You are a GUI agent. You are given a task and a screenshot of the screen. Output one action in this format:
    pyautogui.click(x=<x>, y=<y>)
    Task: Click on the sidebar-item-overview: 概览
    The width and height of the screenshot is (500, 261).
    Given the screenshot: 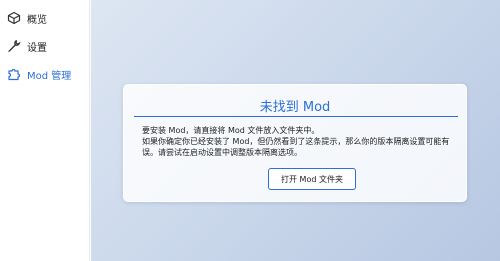 What is the action you would take?
    pyautogui.click(x=44, y=18)
    